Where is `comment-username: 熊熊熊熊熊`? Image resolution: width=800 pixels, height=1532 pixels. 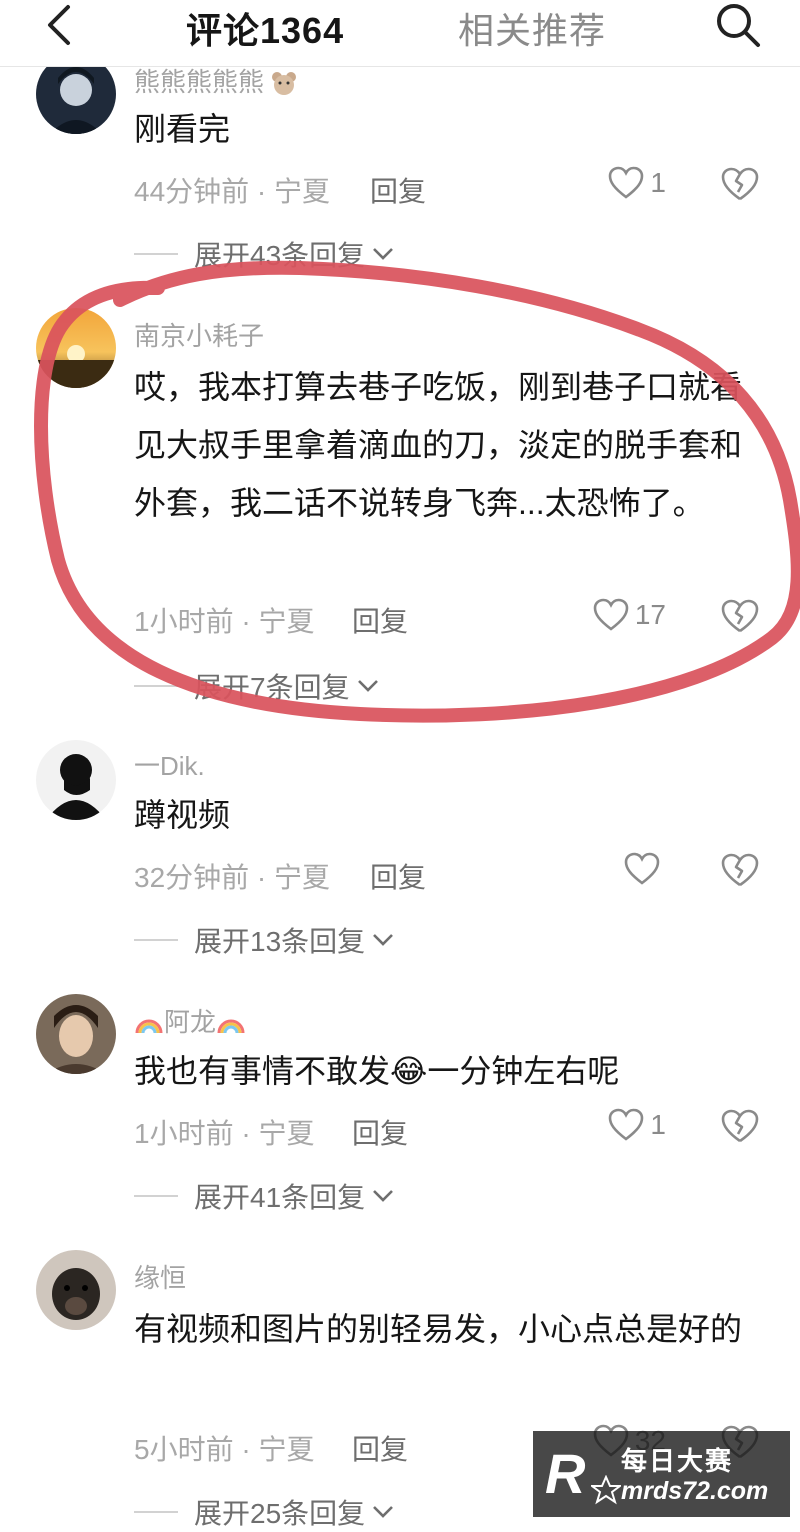 comment-username: 熊熊熊熊熊 is located at coordinates (215, 80).